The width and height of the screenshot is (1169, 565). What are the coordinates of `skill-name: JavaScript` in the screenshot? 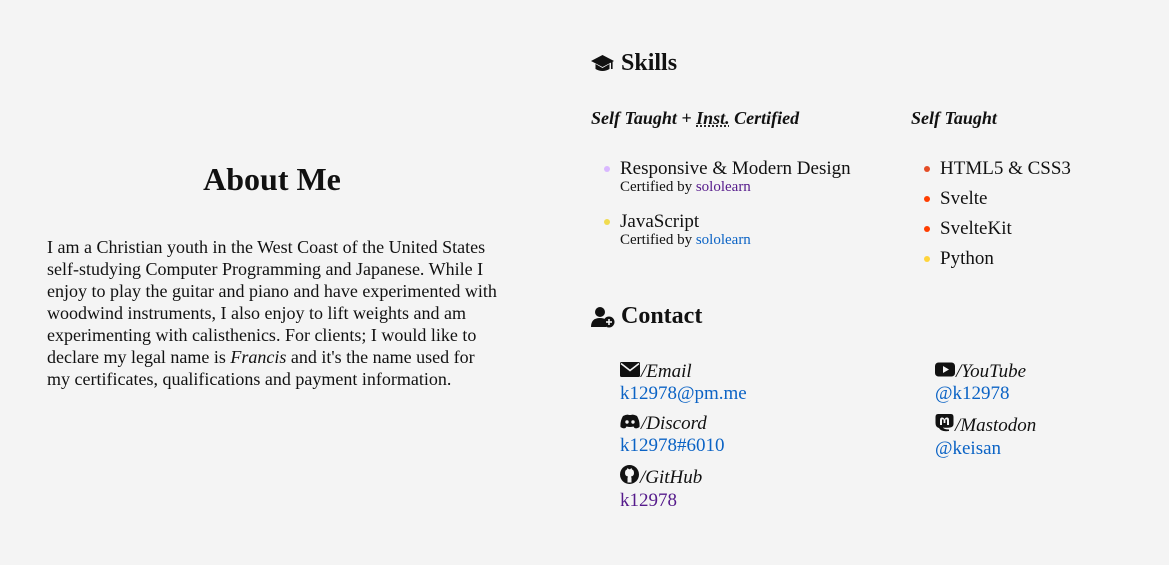 It's located at (660, 221).